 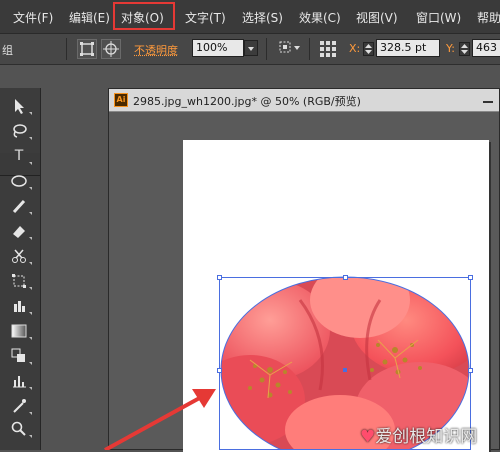 What do you see at coordinates (470, 370) in the screenshot?
I see `resize-handle-right` at bounding box center [470, 370].